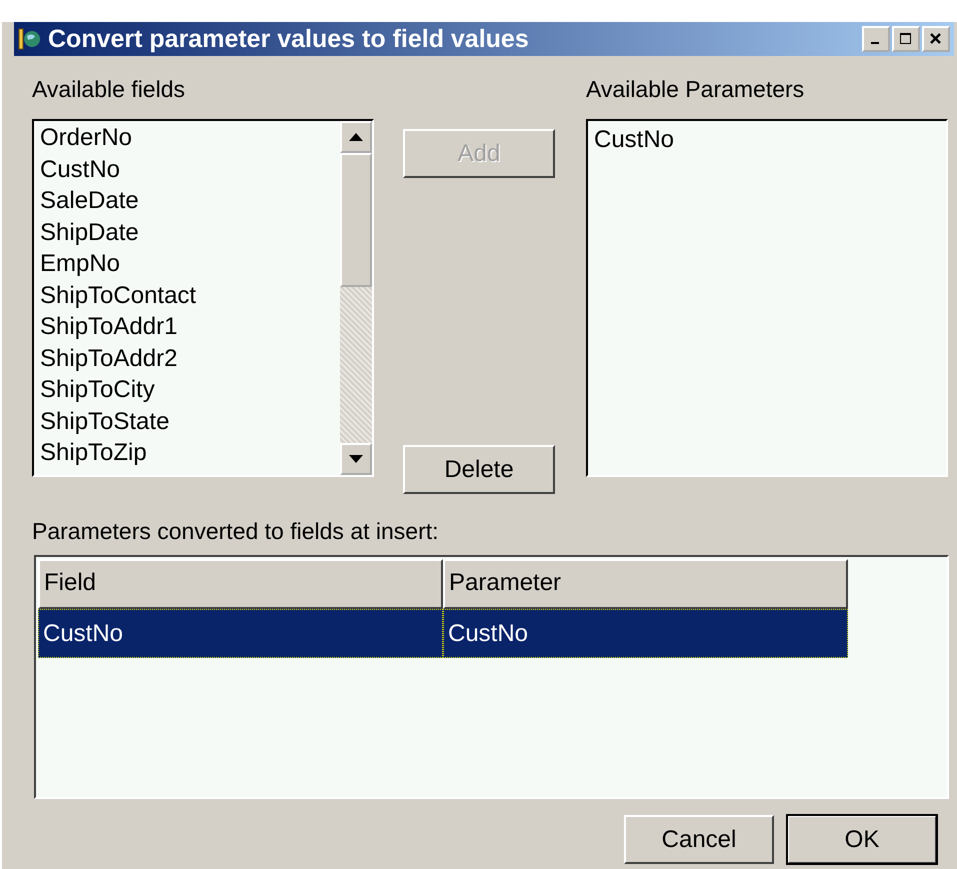  What do you see at coordinates (356, 459) in the screenshot?
I see `down-arrow-icon` at bounding box center [356, 459].